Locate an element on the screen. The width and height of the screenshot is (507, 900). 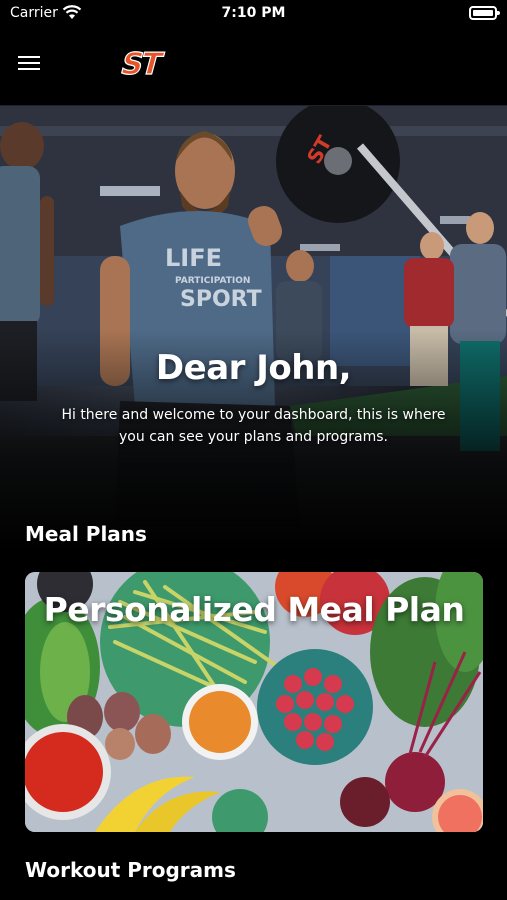
meal-plans-heading: Meal Plans is located at coordinates (86, 534).